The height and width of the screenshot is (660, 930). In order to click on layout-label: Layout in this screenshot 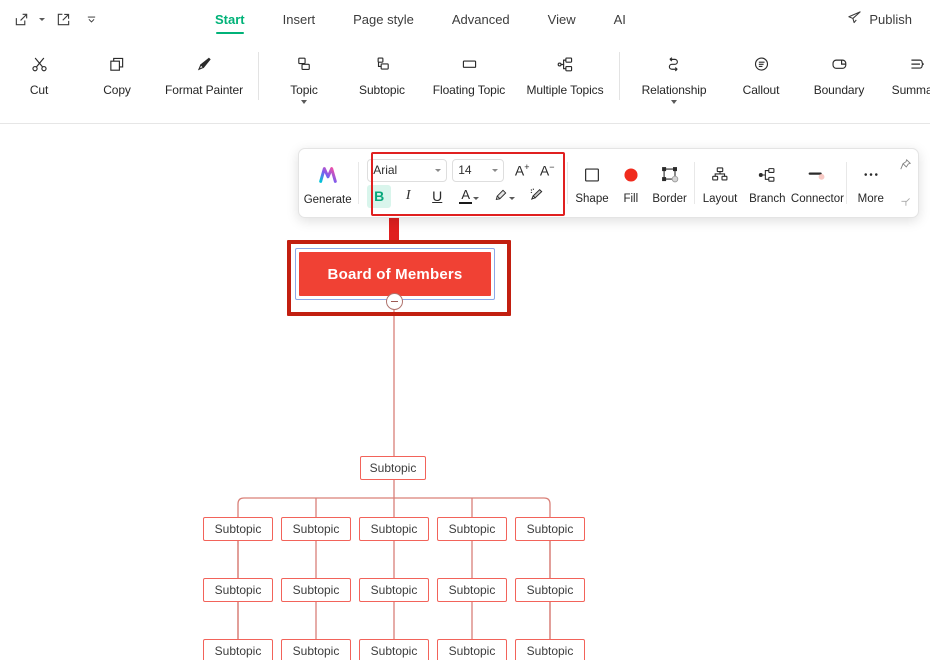, I will do `click(720, 199)`.